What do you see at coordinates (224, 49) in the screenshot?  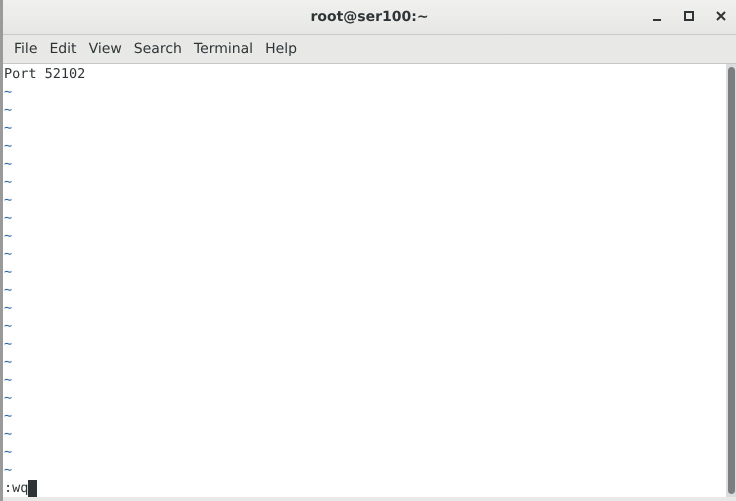 I see `menu-item: Terminal` at bounding box center [224, 49].